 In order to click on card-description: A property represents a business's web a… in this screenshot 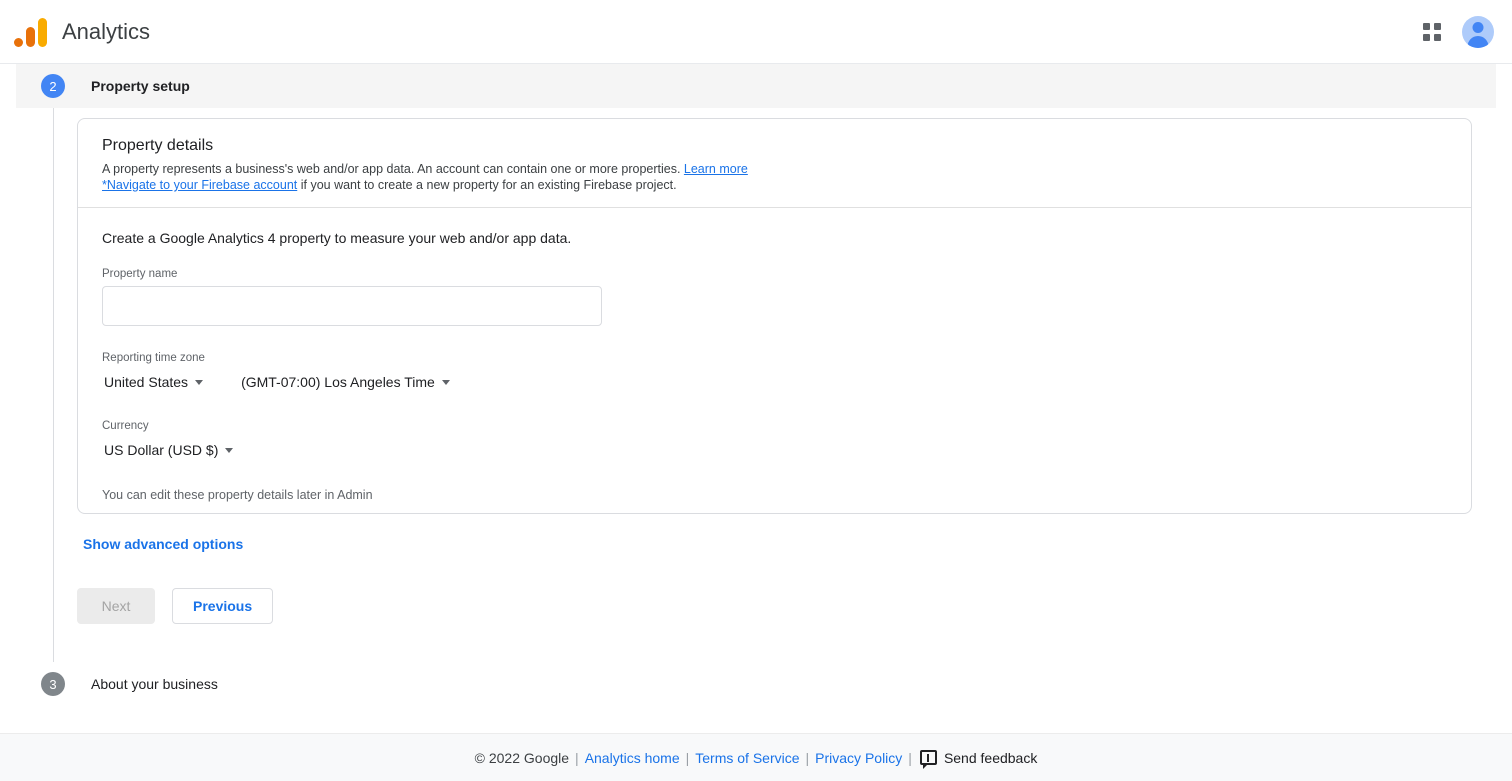, I will do `click(774, 177)`.